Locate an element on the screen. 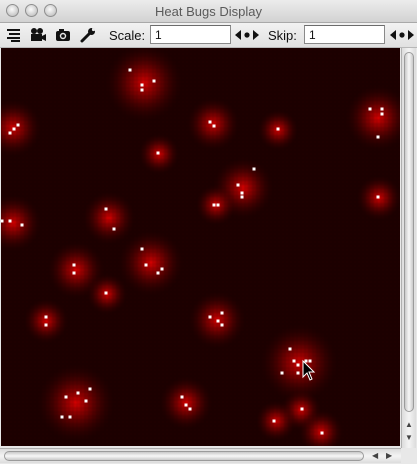 The height and width of the screenshot is (464, 417). scroll-left-arrow-icon: ◀ is located at coordinates (375, 456).